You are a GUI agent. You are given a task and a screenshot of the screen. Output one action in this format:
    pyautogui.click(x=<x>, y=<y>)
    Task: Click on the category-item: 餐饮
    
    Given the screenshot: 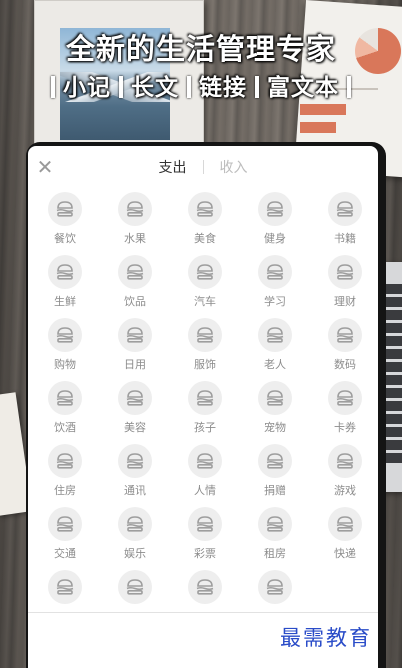 What is the action you would take?
    pyautogui.click(x=65, y=223)
    